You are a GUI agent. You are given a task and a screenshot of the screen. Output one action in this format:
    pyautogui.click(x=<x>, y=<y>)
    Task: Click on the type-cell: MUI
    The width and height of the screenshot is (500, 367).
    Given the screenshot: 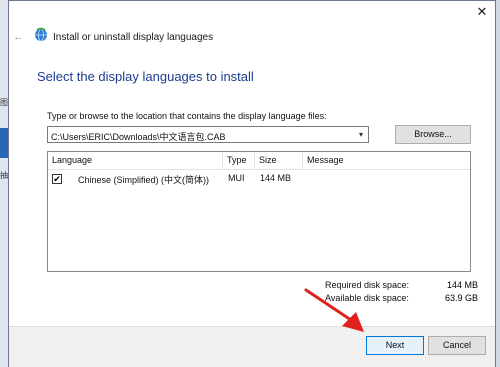 What is the action you would take?
    pyautogui.click(x=236, y=178)
    